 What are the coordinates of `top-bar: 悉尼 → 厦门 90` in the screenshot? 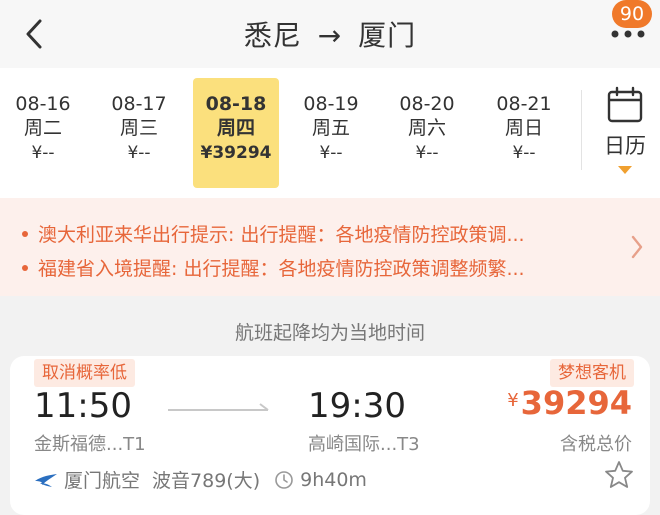 It's located at (330, 34).